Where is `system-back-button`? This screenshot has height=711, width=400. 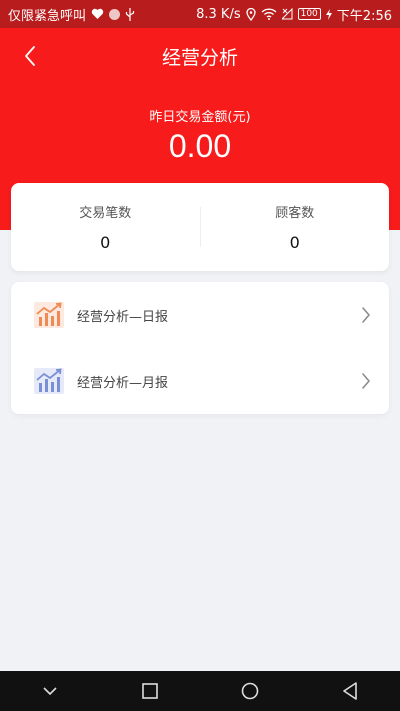 system-back-button is located at coordinates (350, 691).